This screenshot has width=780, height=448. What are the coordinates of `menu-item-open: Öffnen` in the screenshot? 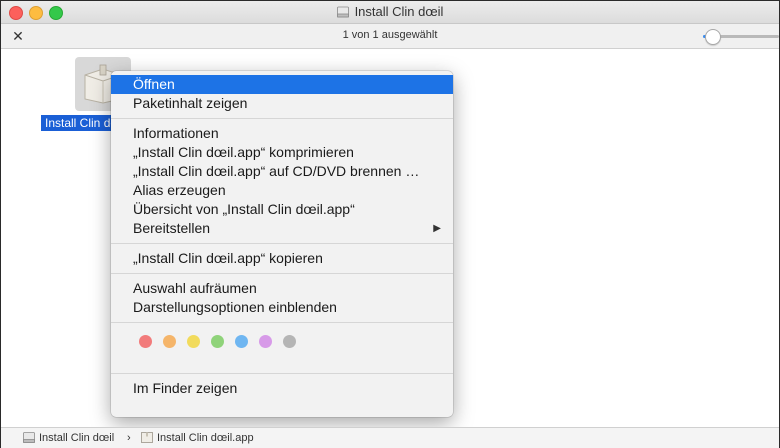 It's located at (282, 84).